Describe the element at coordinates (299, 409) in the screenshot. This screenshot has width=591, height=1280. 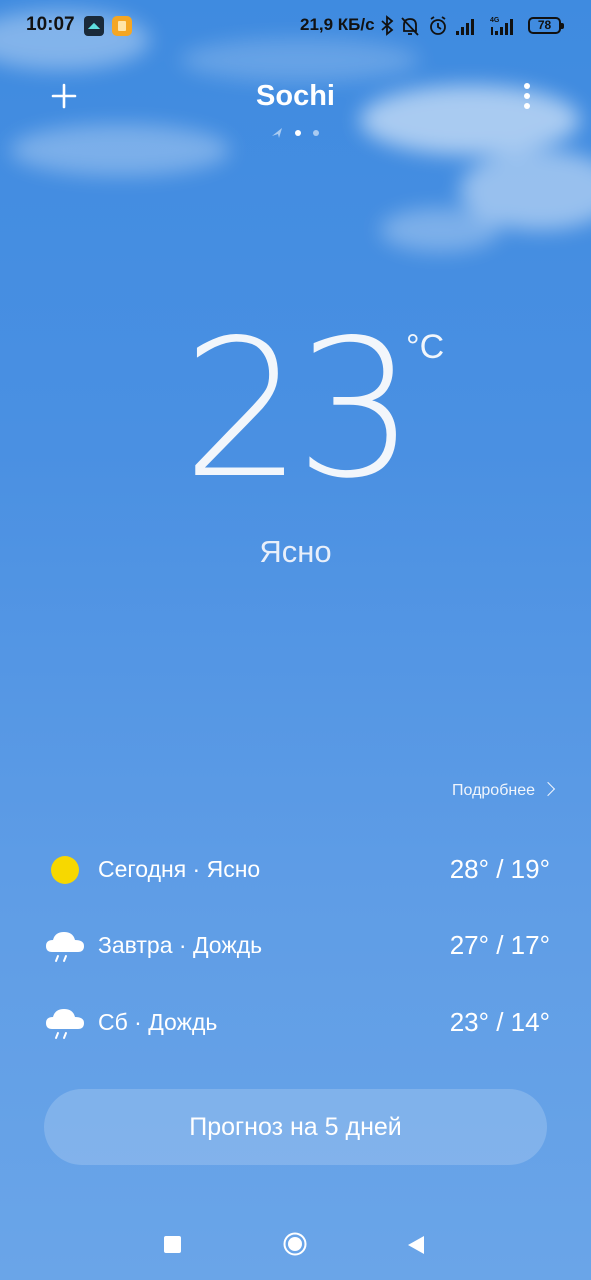
I see `current-temperature: 23` at that location.